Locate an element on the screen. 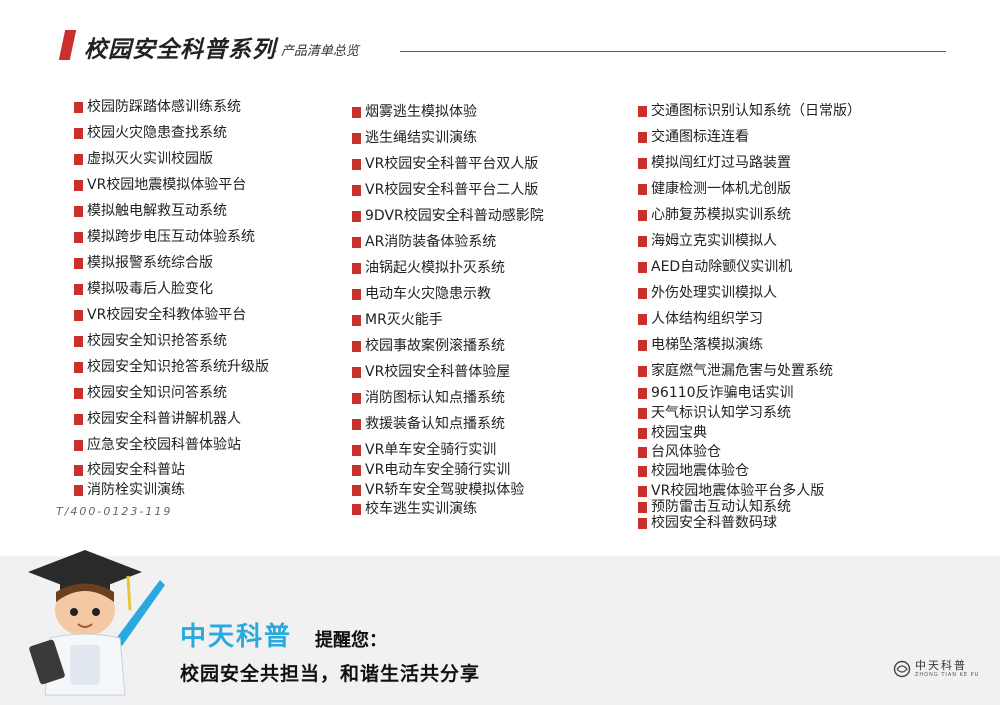 This screenshot has width=1000, height=705. list-item-label: AR消防装备体验系统 is located at coordinates (431, 242).